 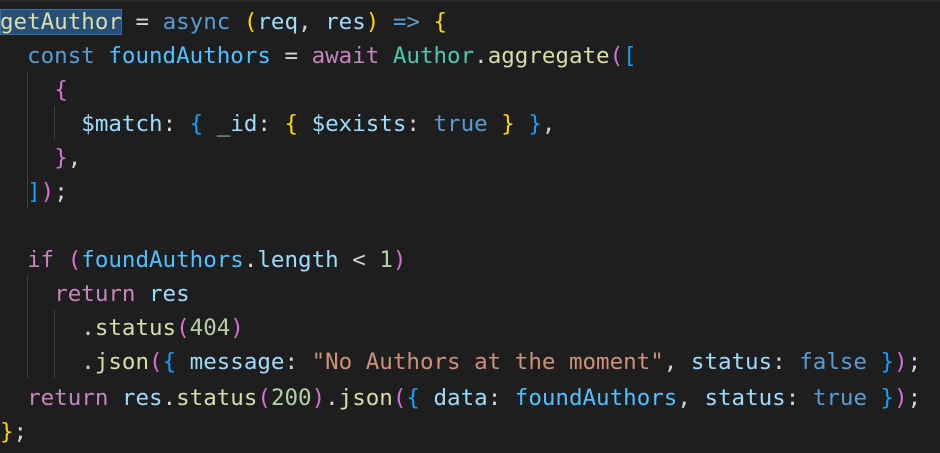 What do you see at coordinates (210, 328) in the screenshot?
I see `number: 404` at bounding box center [210, 328].